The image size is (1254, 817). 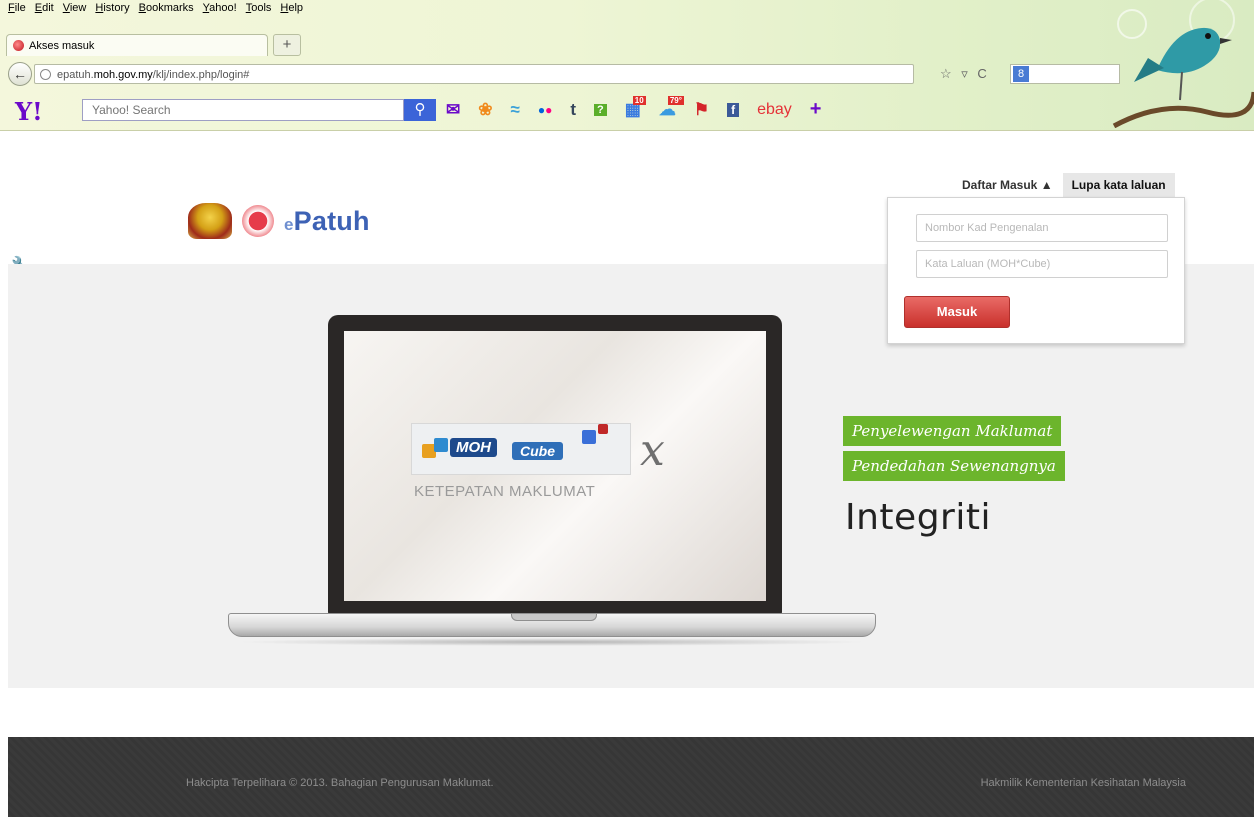 I want to click on weather-icon: ☁ 79°, so click(x=671, y=107).